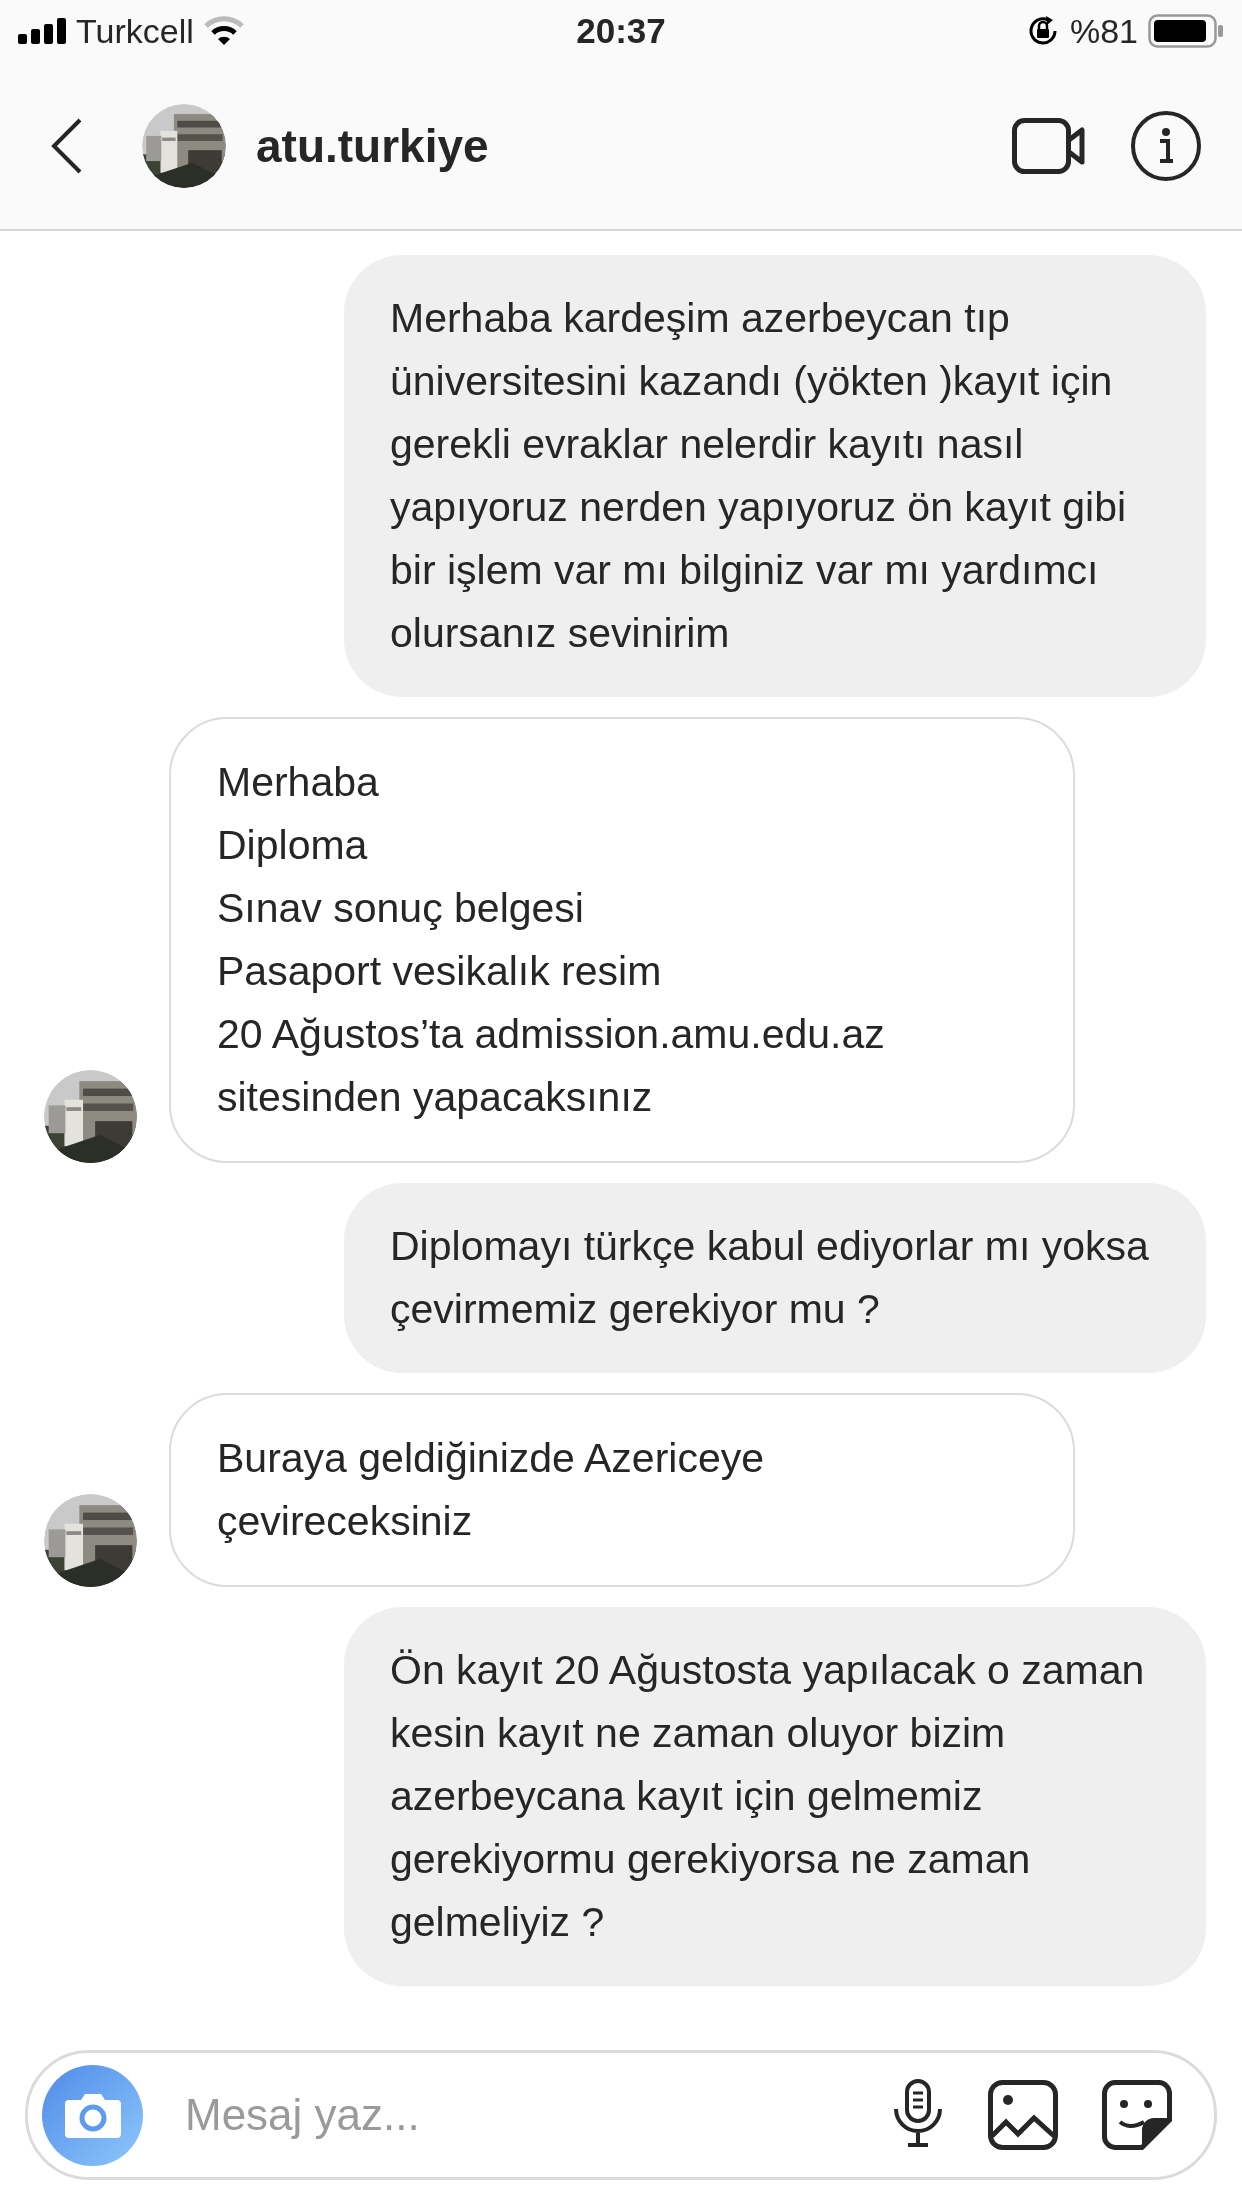  Describe the element at coordinates (622, 1490) in the screenshot. I see `received-message: Buraya geldiğinizde Azericeye çevireceksiniz` at that location.